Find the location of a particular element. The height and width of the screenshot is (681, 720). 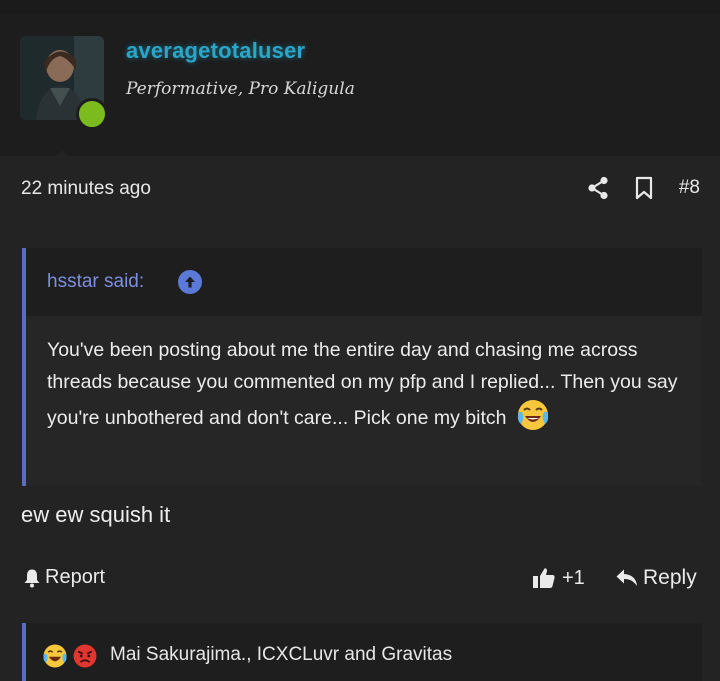

angry-emoji-icon is located at coordinates (85, 658).